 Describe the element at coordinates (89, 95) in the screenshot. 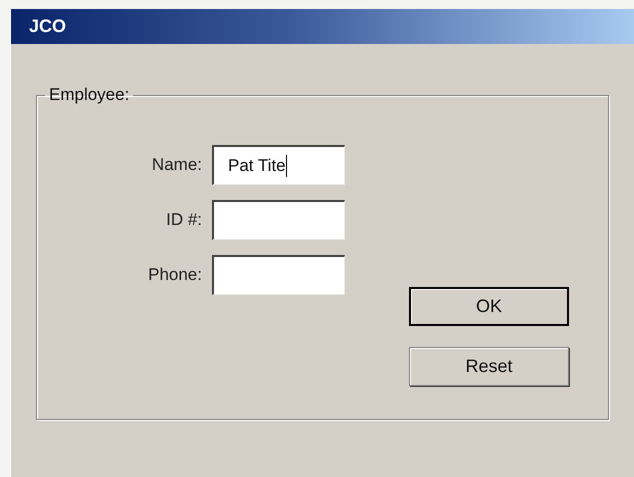

I see `group-label: Employee:` at that location.